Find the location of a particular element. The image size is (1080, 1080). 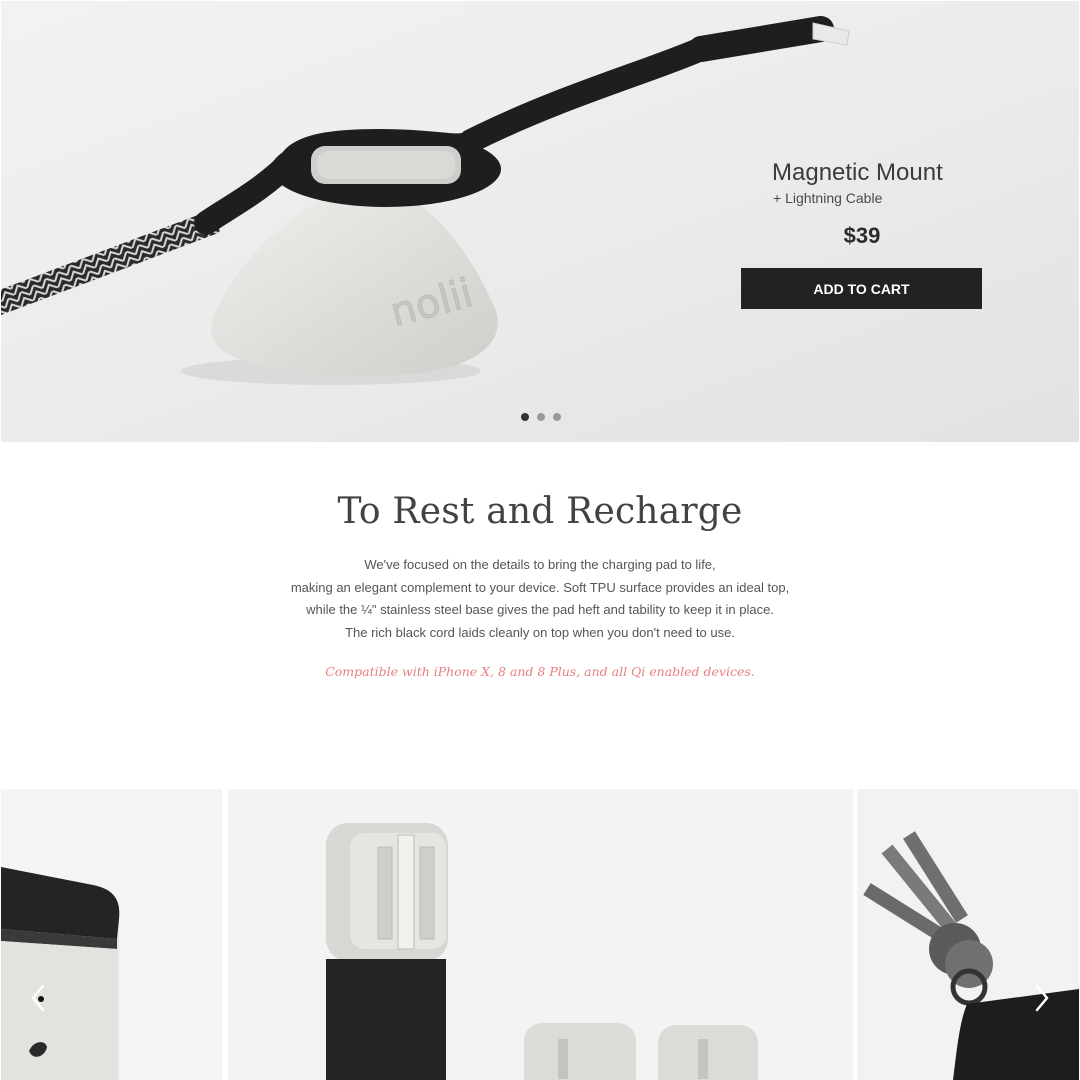

product-subtitle: + Lightning Cable is located at coordinates (828, 198).